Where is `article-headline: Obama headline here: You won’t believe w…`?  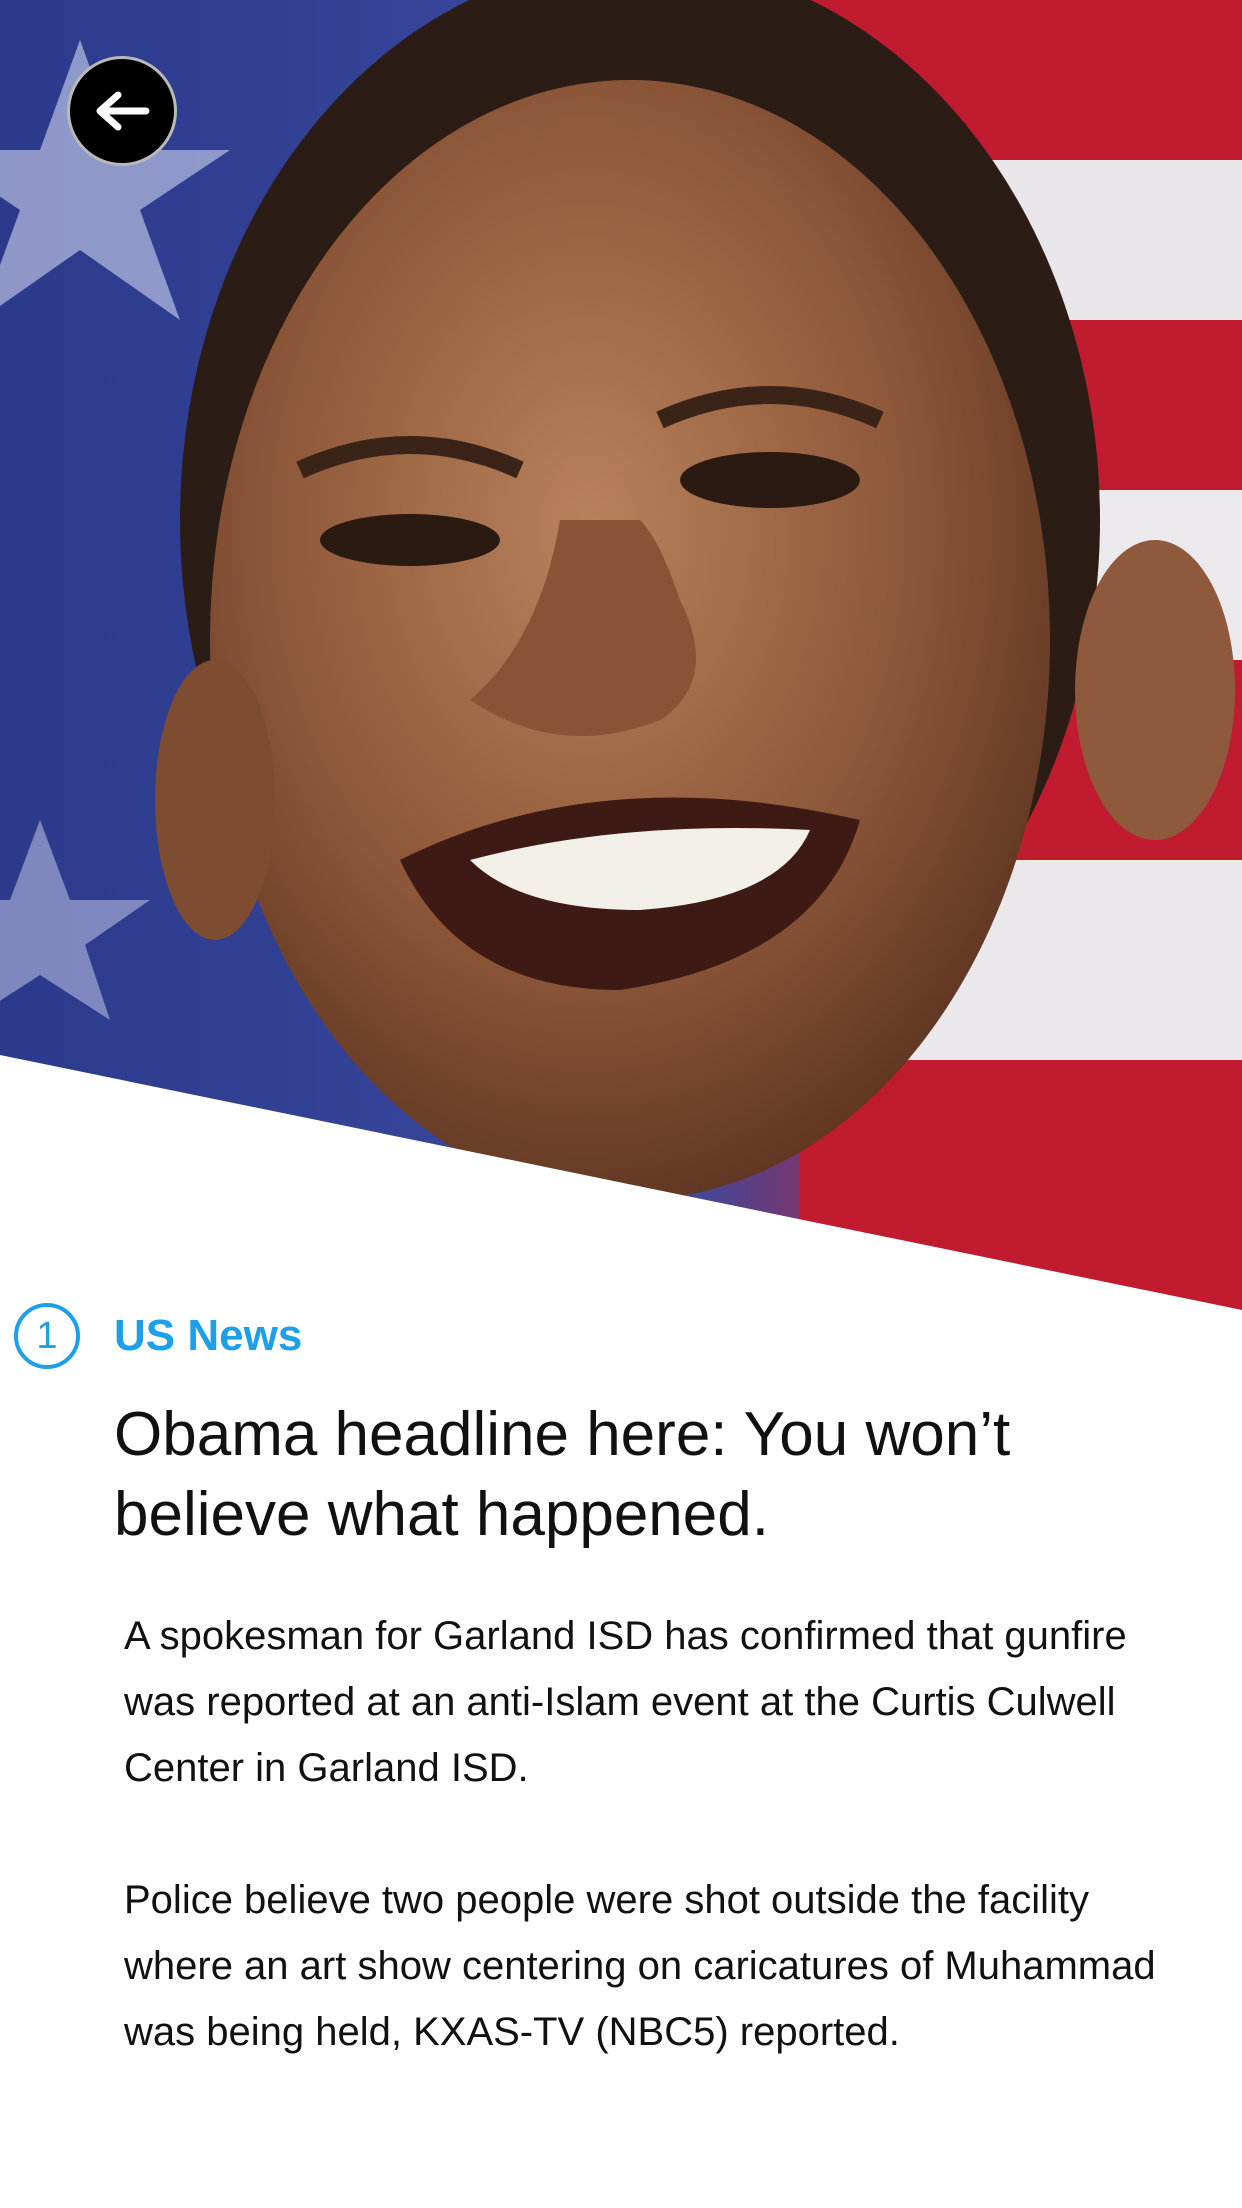
article-headline: Obama headline here: You won’t believe w… is located at coordinates (562, 1474).